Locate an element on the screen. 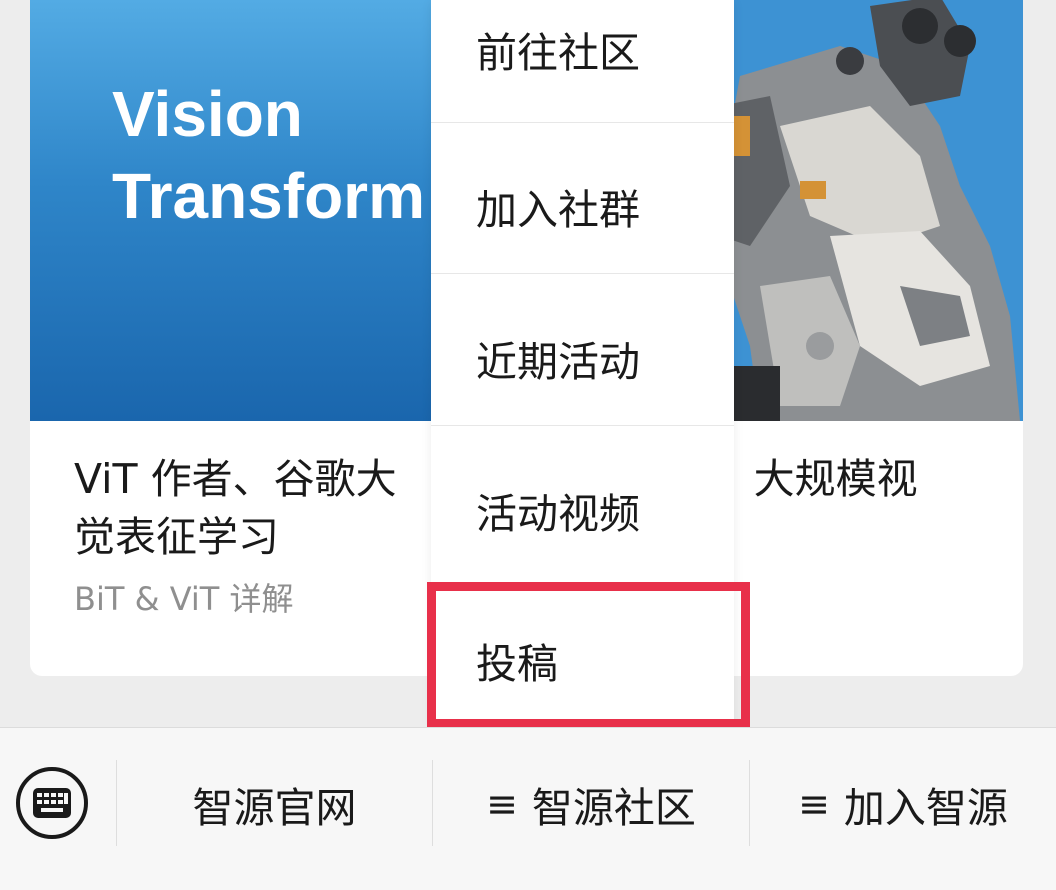  menu-item-join-group: 加入社群 is located at coordinates (582, 199).